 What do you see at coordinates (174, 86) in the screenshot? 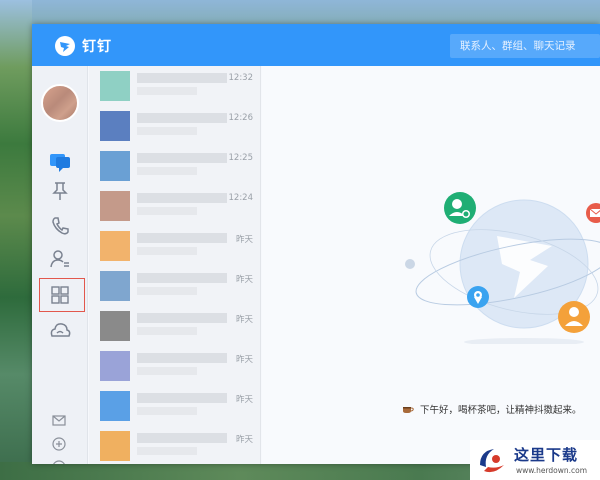
I see `list-item: 12:32` at bounding box center [174, 86].